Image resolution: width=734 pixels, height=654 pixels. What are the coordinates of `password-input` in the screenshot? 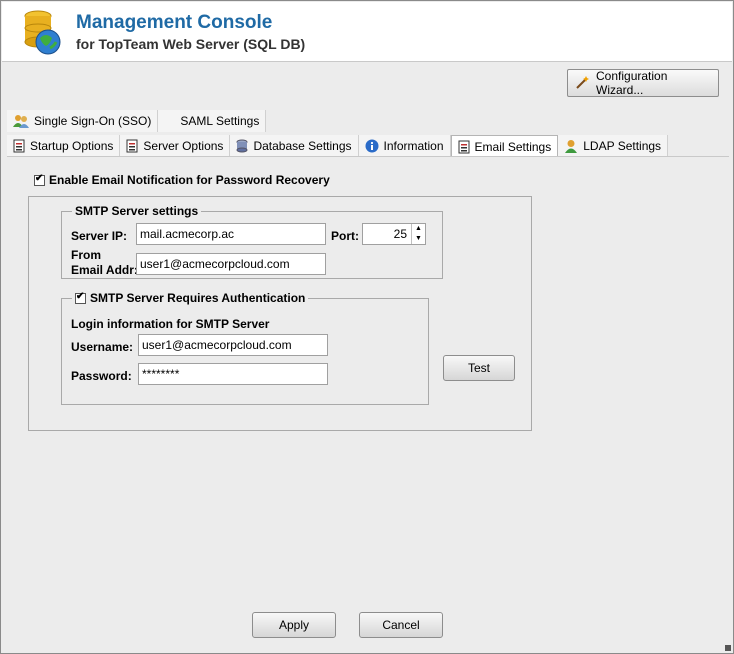 It's located at (233, 374).